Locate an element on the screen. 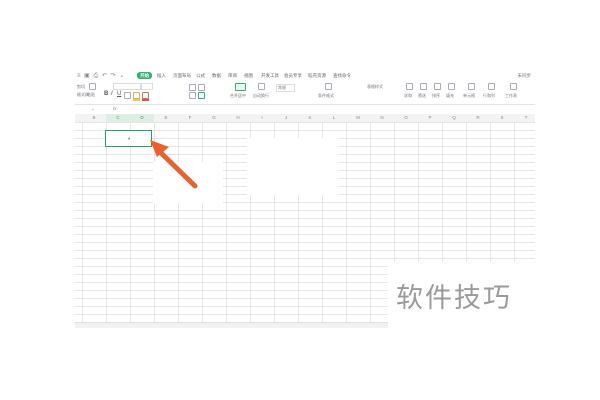 This screenshot has width=600, height=400. annotation-arrow-icon is located at coordinates (174, 164).